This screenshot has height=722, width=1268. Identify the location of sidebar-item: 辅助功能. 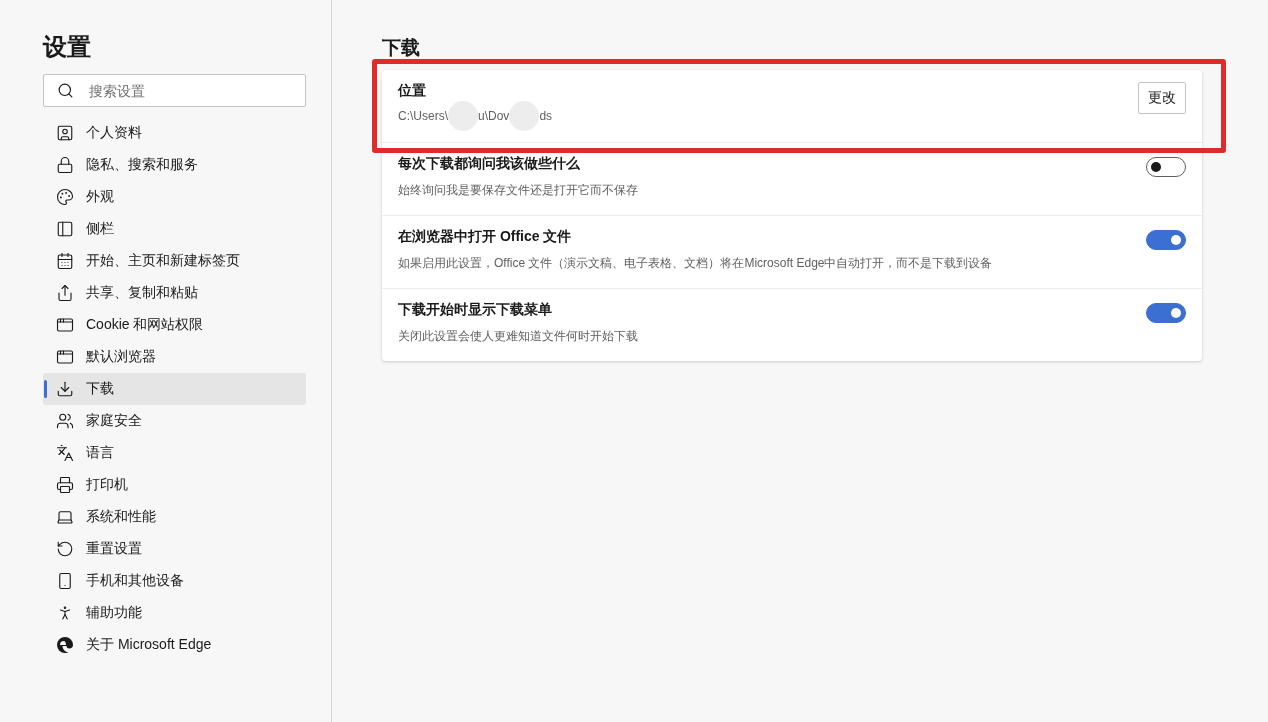
(174, 613).